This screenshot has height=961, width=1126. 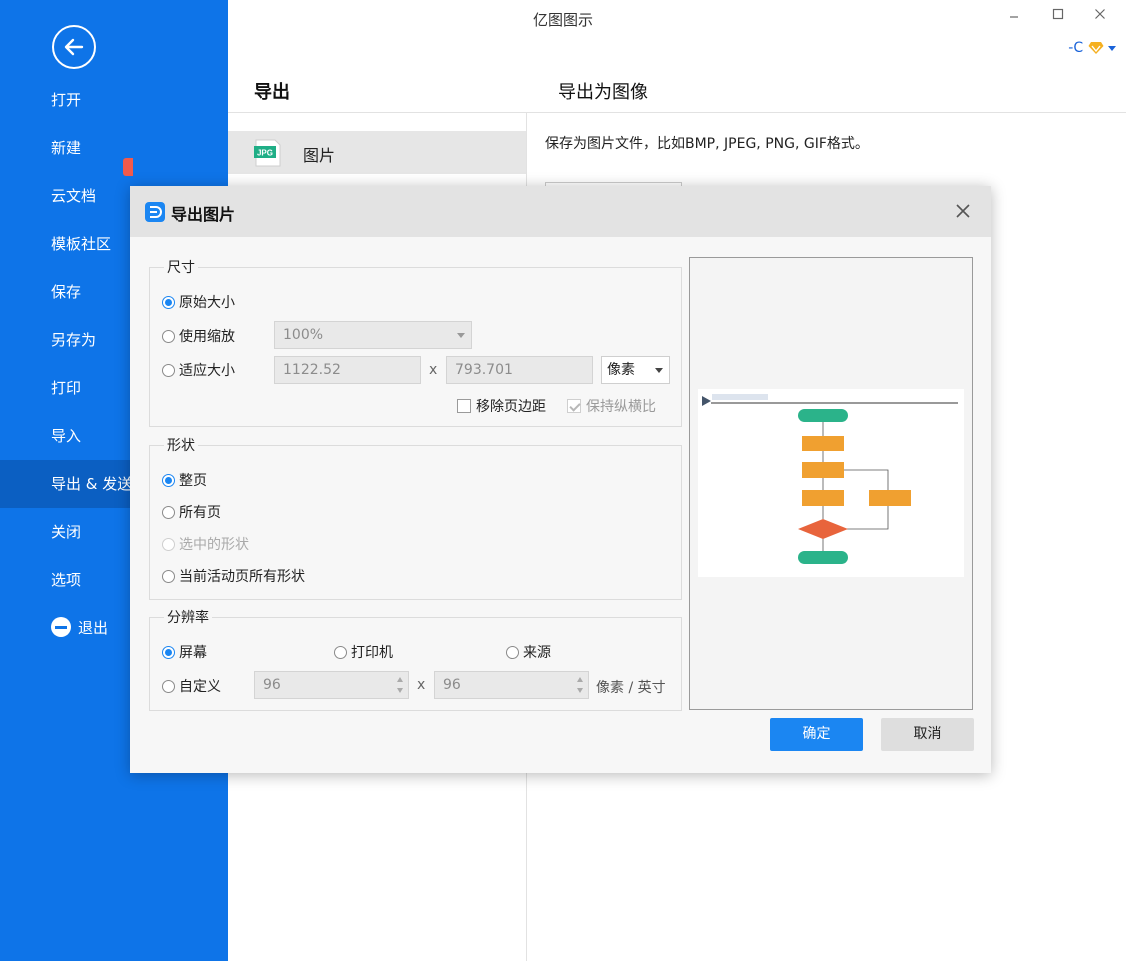 I want to click on jpg-file-icon: JPG, so click(x=267, y=153).